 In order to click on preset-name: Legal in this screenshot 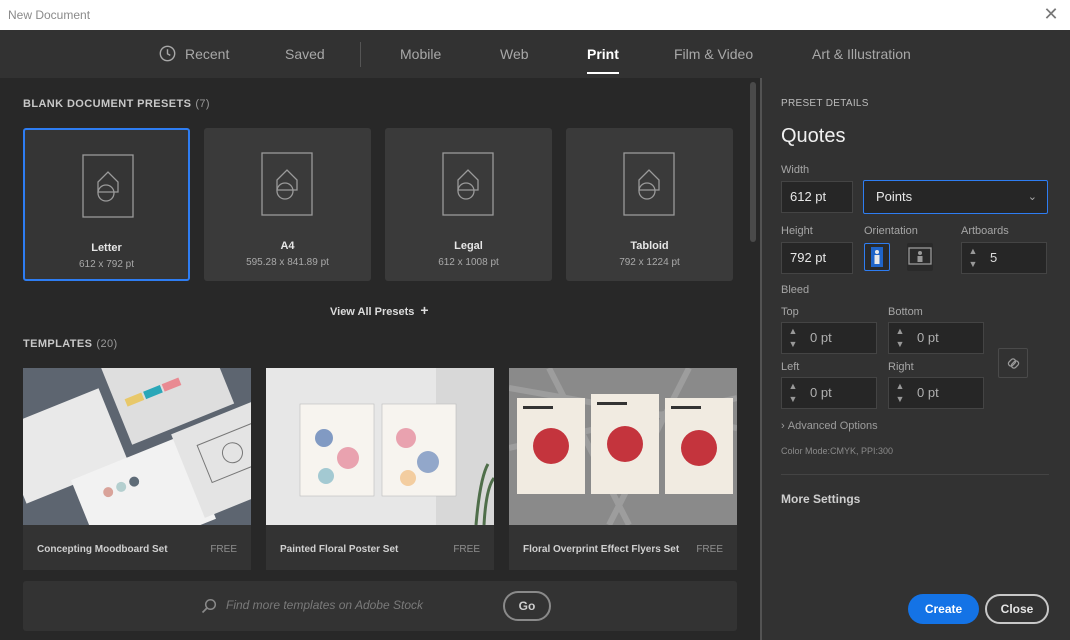, I will do `click(468, 246)`.